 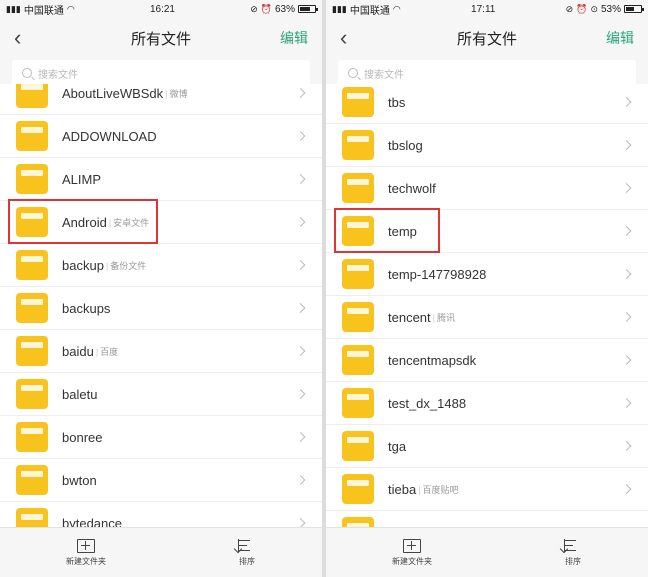 I want to click on file-name: ALIMP, so click(x=82, y=179).